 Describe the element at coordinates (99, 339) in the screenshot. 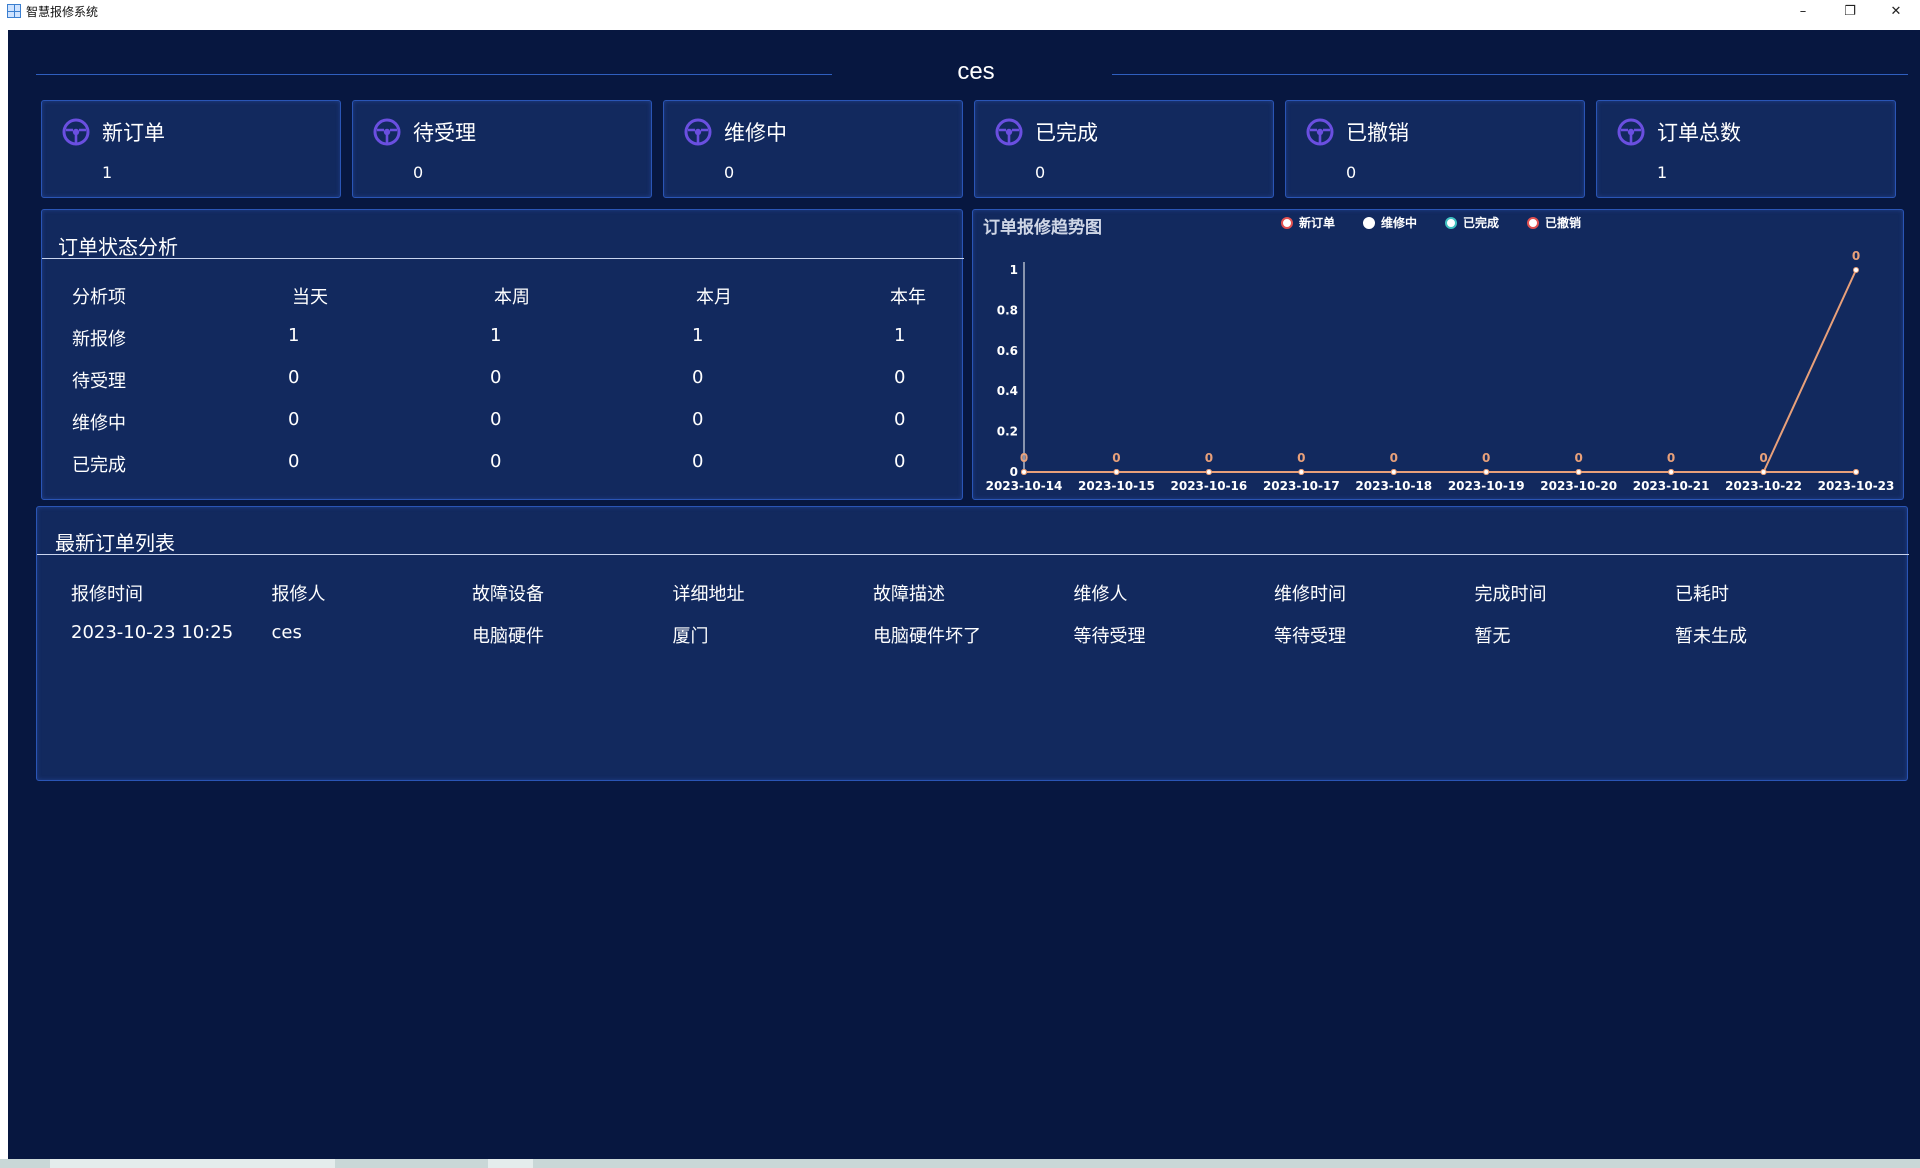

I see `analysis-row-label: 新报修` at that location.